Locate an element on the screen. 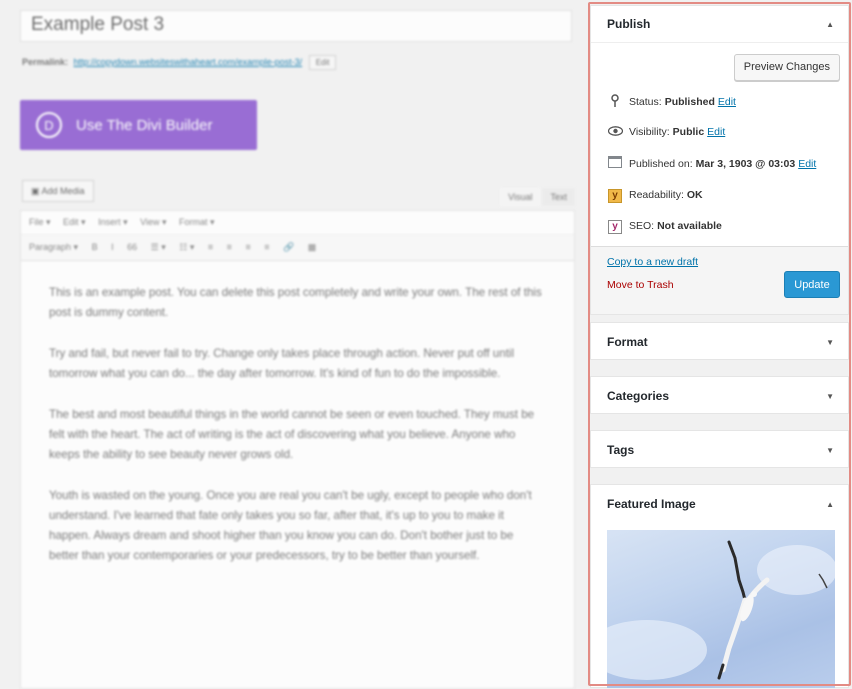 The height and width of the screenshot is (689, 852). tags-box-header: Tags ▼ is located at coordinates (719, 450).